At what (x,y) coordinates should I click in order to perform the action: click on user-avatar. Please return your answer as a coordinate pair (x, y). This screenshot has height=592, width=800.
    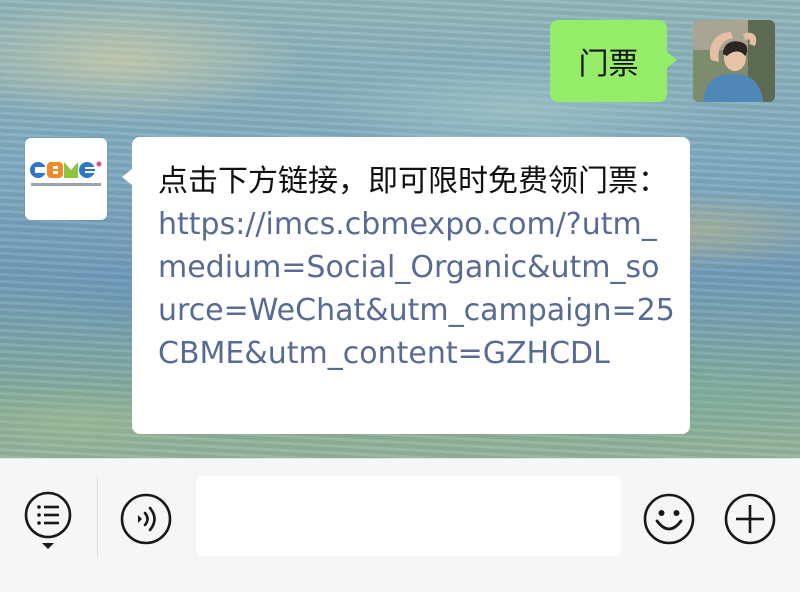
    Looking at the image, I should click on (734, 61).